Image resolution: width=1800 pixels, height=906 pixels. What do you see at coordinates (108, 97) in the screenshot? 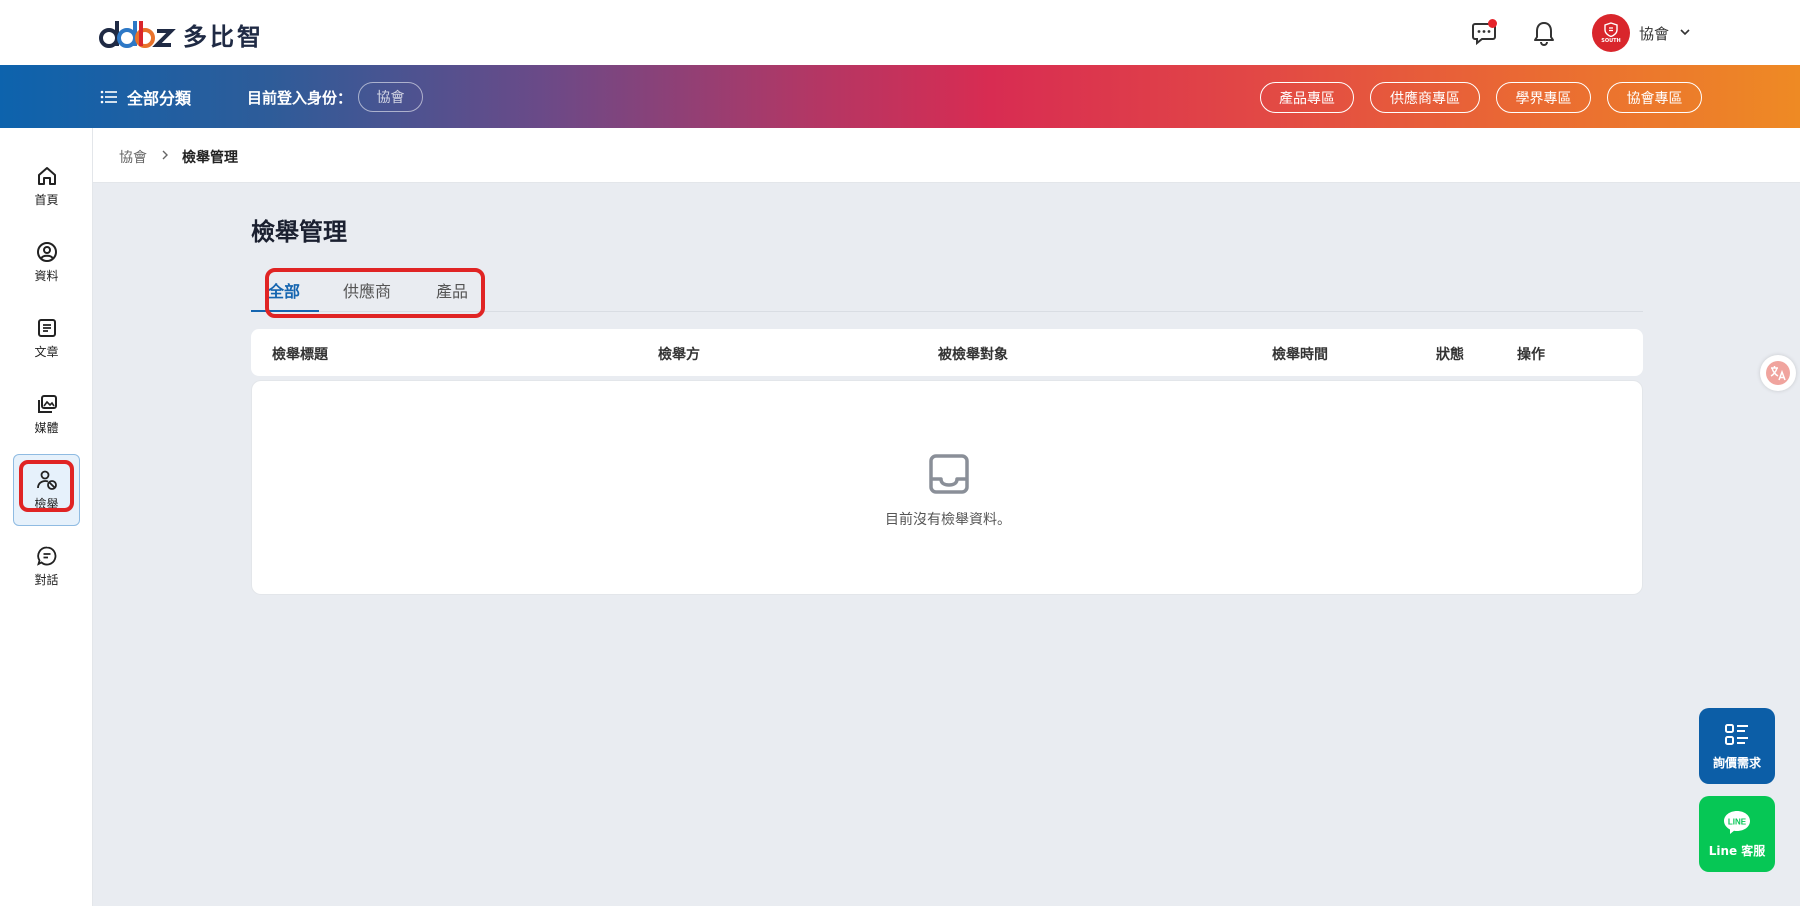
I see `list-menu-icon` at bounding box center [108, 97].